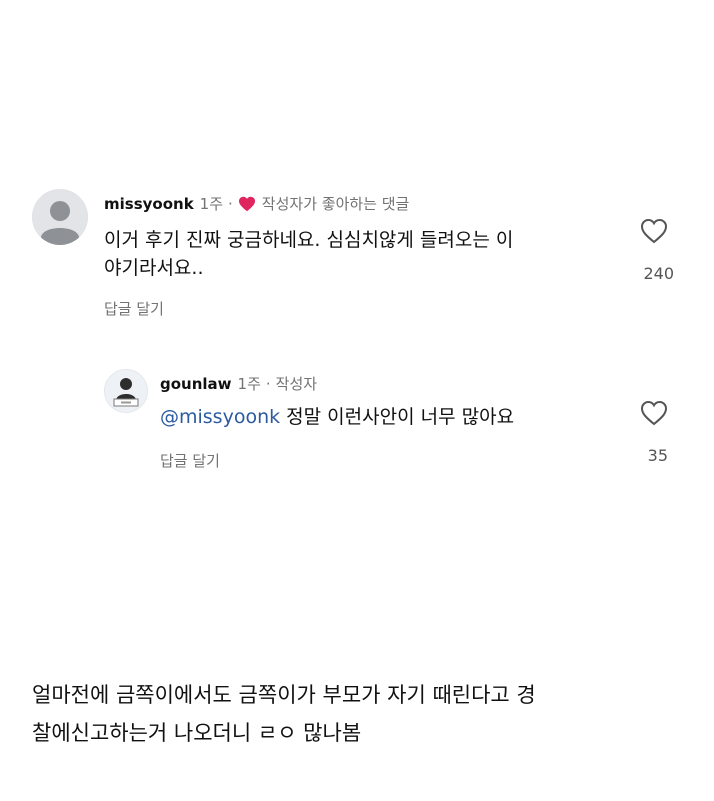 Image resolution: width=714 pixels, height=801 pixels. What do you see at coordinates (335, 204) in the screenshot?
I see `liked-by-author-badge: 작성자가 좋아하는 댓글` at bounding box center [335, 204].